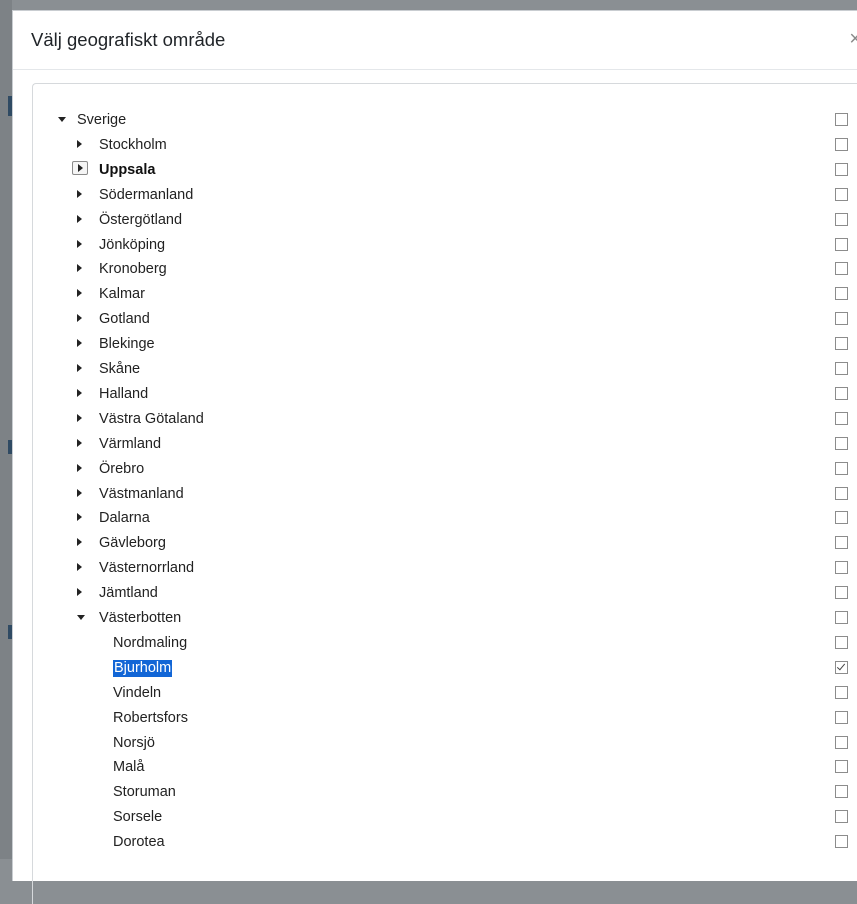 The height and width of the screenshot is (904, 857). What do you see at coordinates (445, 743) in the screenshot?
I see `municipality-row: Norsjö` at bounding box center [445, 743].